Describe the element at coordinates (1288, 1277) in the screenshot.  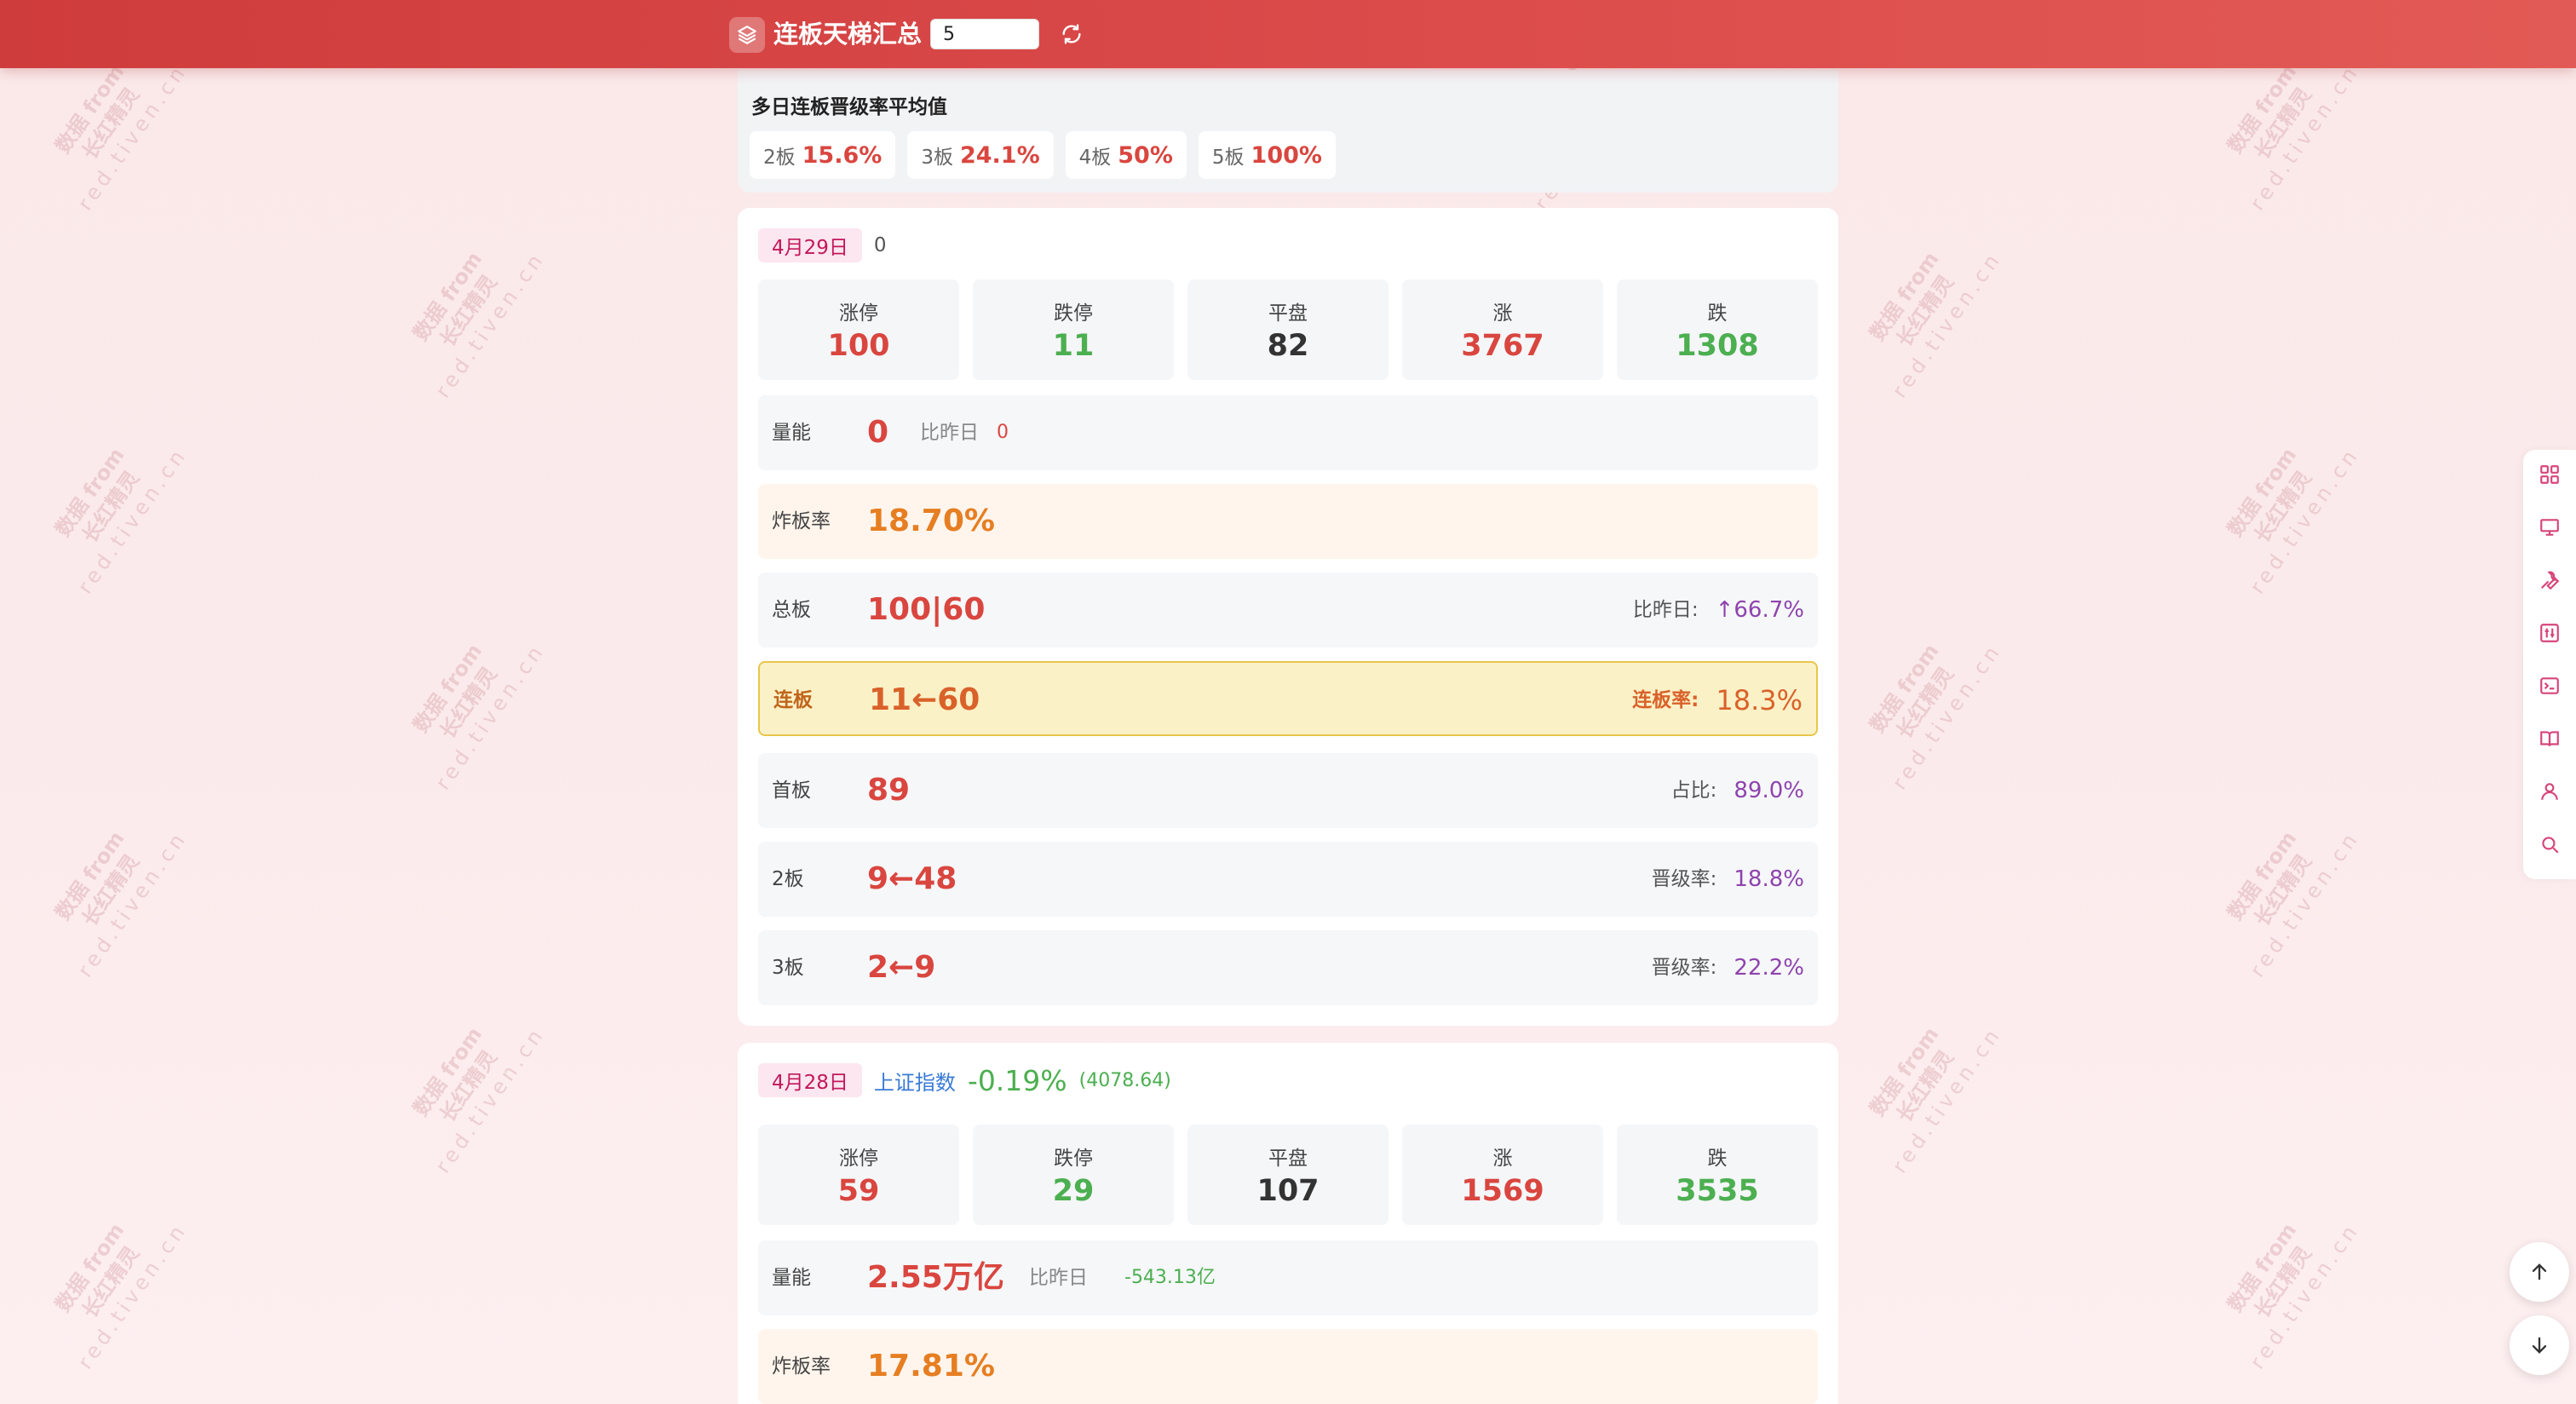
I see `energy-row: 量能 2.55万亿 比昨日 -543.13亿` at that location.